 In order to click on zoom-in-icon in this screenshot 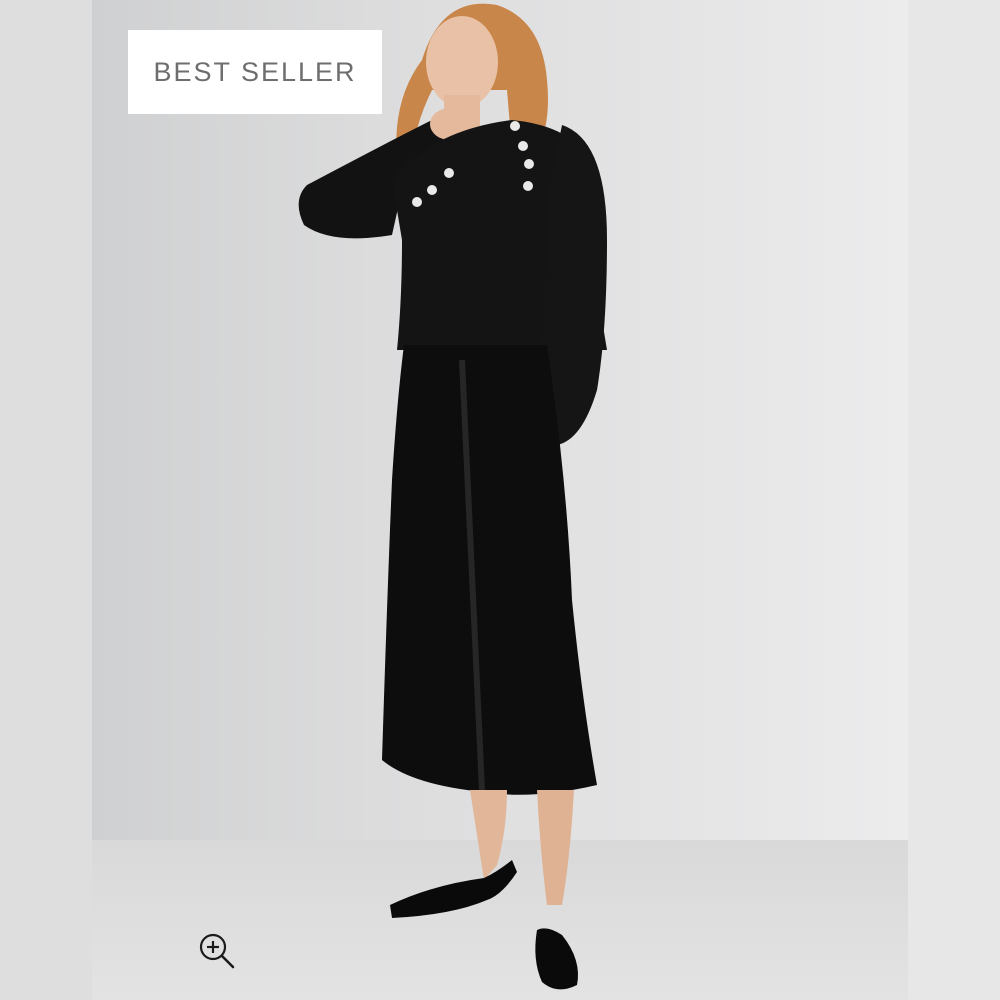, I will do `click(216, 950)`.